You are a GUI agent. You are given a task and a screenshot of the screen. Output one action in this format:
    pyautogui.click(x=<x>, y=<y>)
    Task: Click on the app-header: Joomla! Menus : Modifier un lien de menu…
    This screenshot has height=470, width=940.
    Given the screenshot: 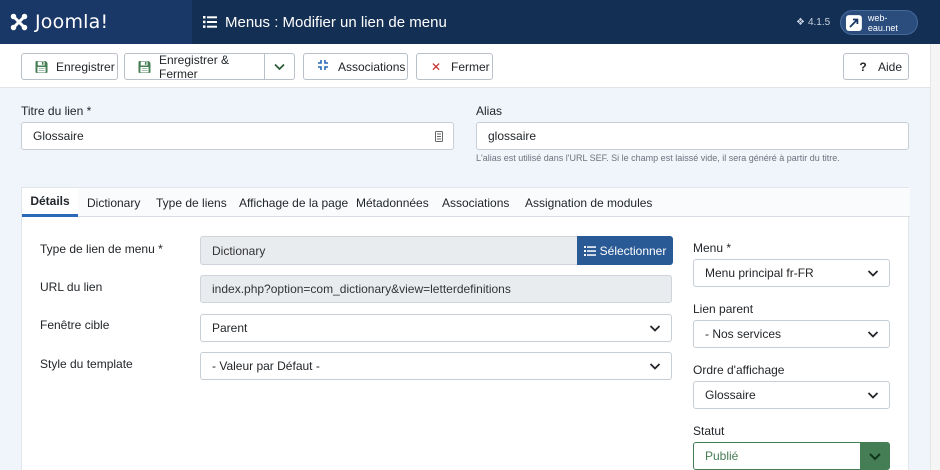 What is the action you would take?
    pyautogui.click(x=470, y=22)
    